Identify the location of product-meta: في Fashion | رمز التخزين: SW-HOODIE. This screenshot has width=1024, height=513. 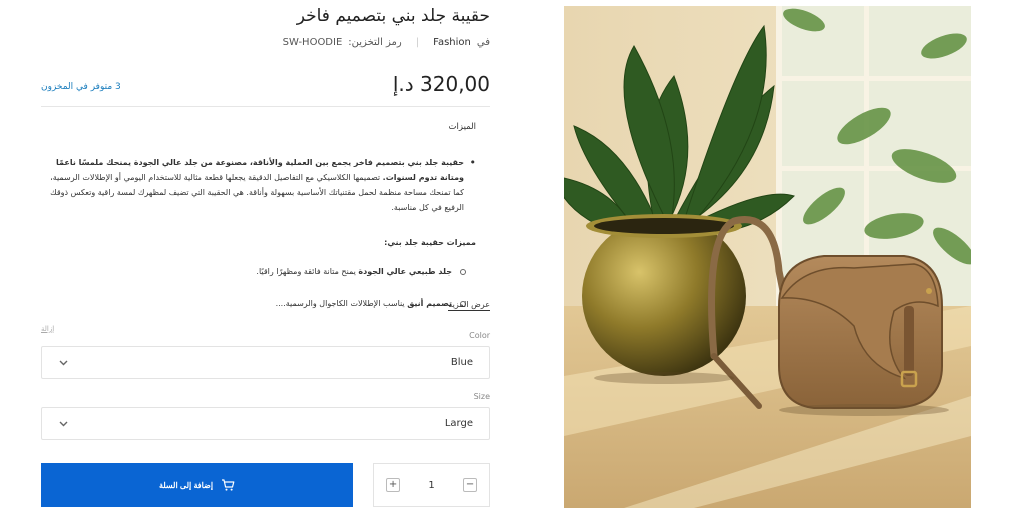
(386, 42).